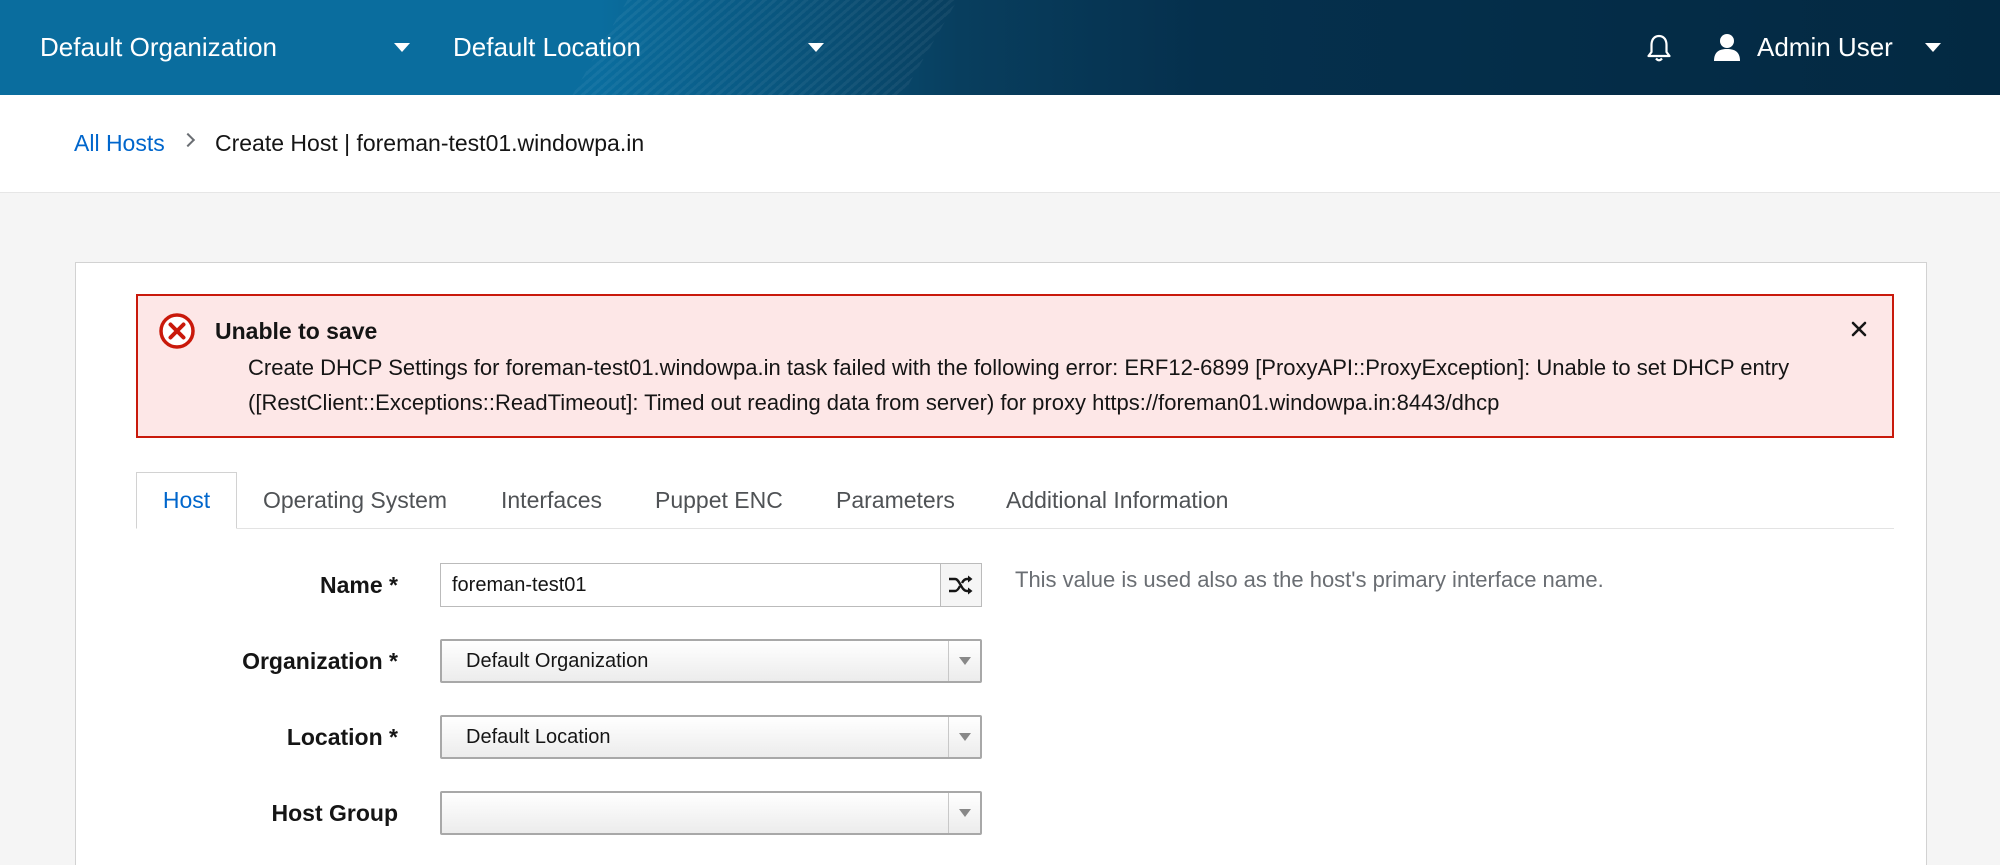 This screenshot has width=2000, height=865. What do you see at coordinates (359, 585) in the screenshot?
I see `name-label: Name *` at bounding box center [359, 585].